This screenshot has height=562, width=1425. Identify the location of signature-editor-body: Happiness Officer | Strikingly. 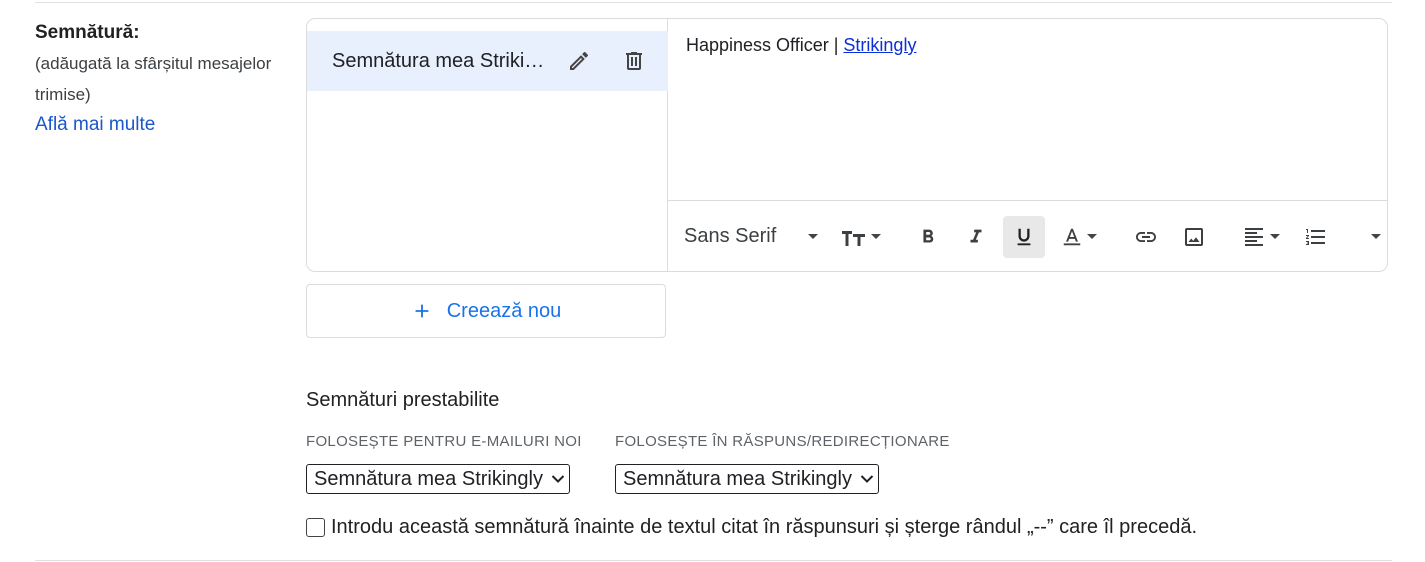
(801, 45).